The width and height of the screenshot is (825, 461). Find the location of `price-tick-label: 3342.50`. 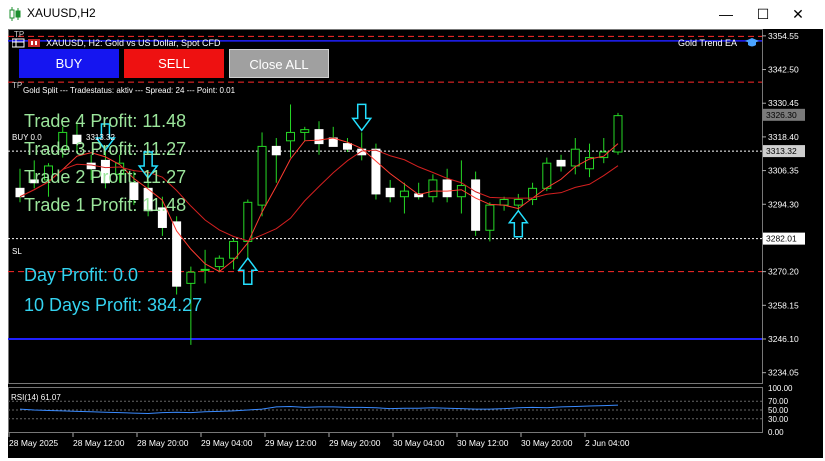

price-tick-label: 3342.50 is located at coordinates (783, 70).